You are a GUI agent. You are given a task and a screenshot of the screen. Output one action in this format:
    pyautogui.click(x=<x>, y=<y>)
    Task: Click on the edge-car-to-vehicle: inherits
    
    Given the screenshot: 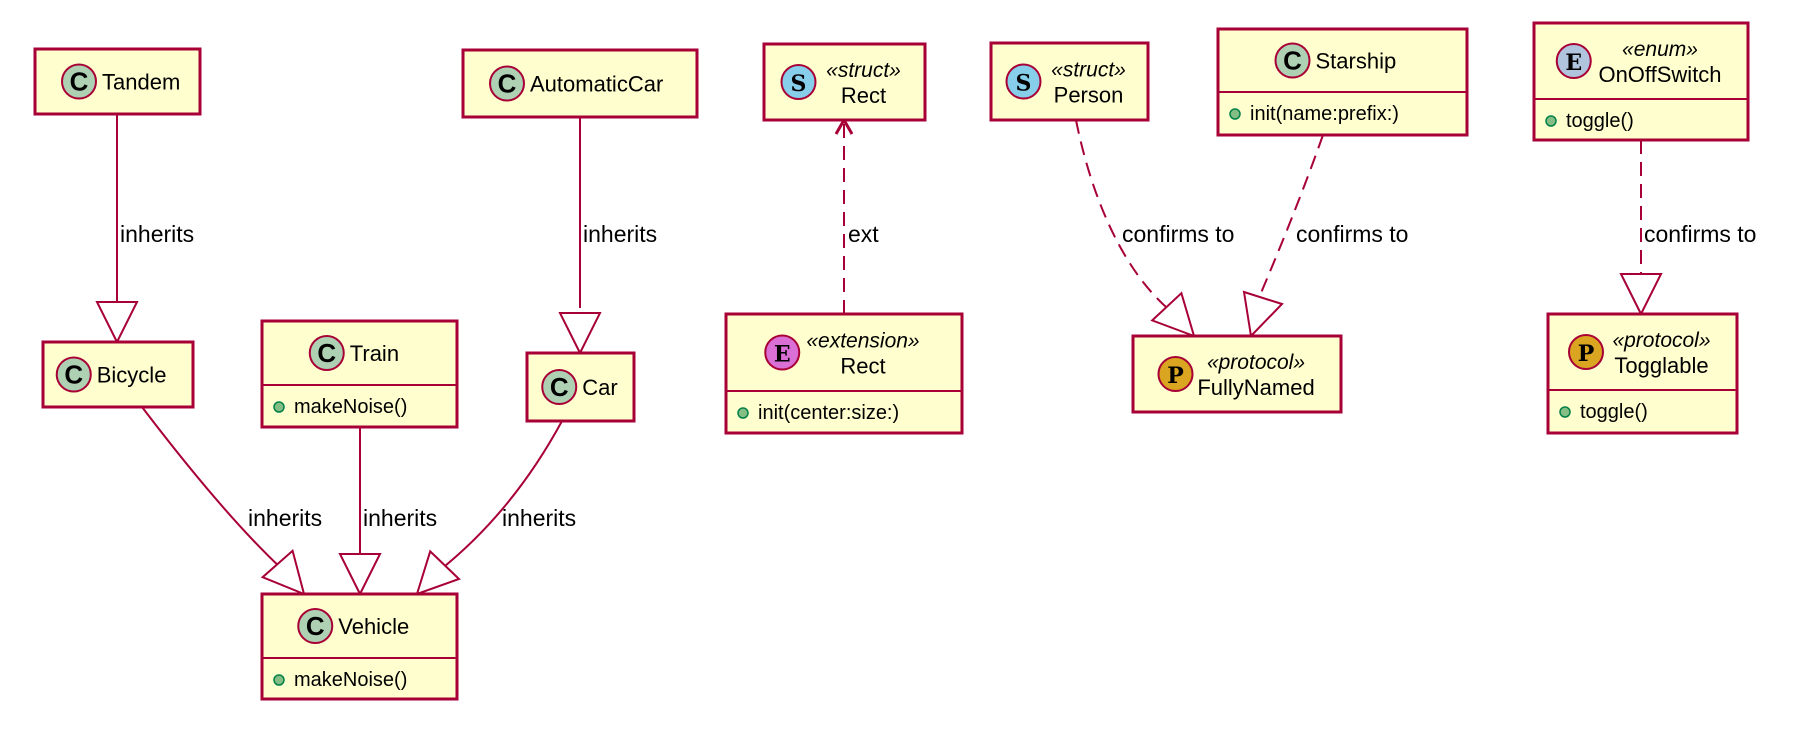 What is the action you would take?
    pyautogui.click(x=495, y=508)
    